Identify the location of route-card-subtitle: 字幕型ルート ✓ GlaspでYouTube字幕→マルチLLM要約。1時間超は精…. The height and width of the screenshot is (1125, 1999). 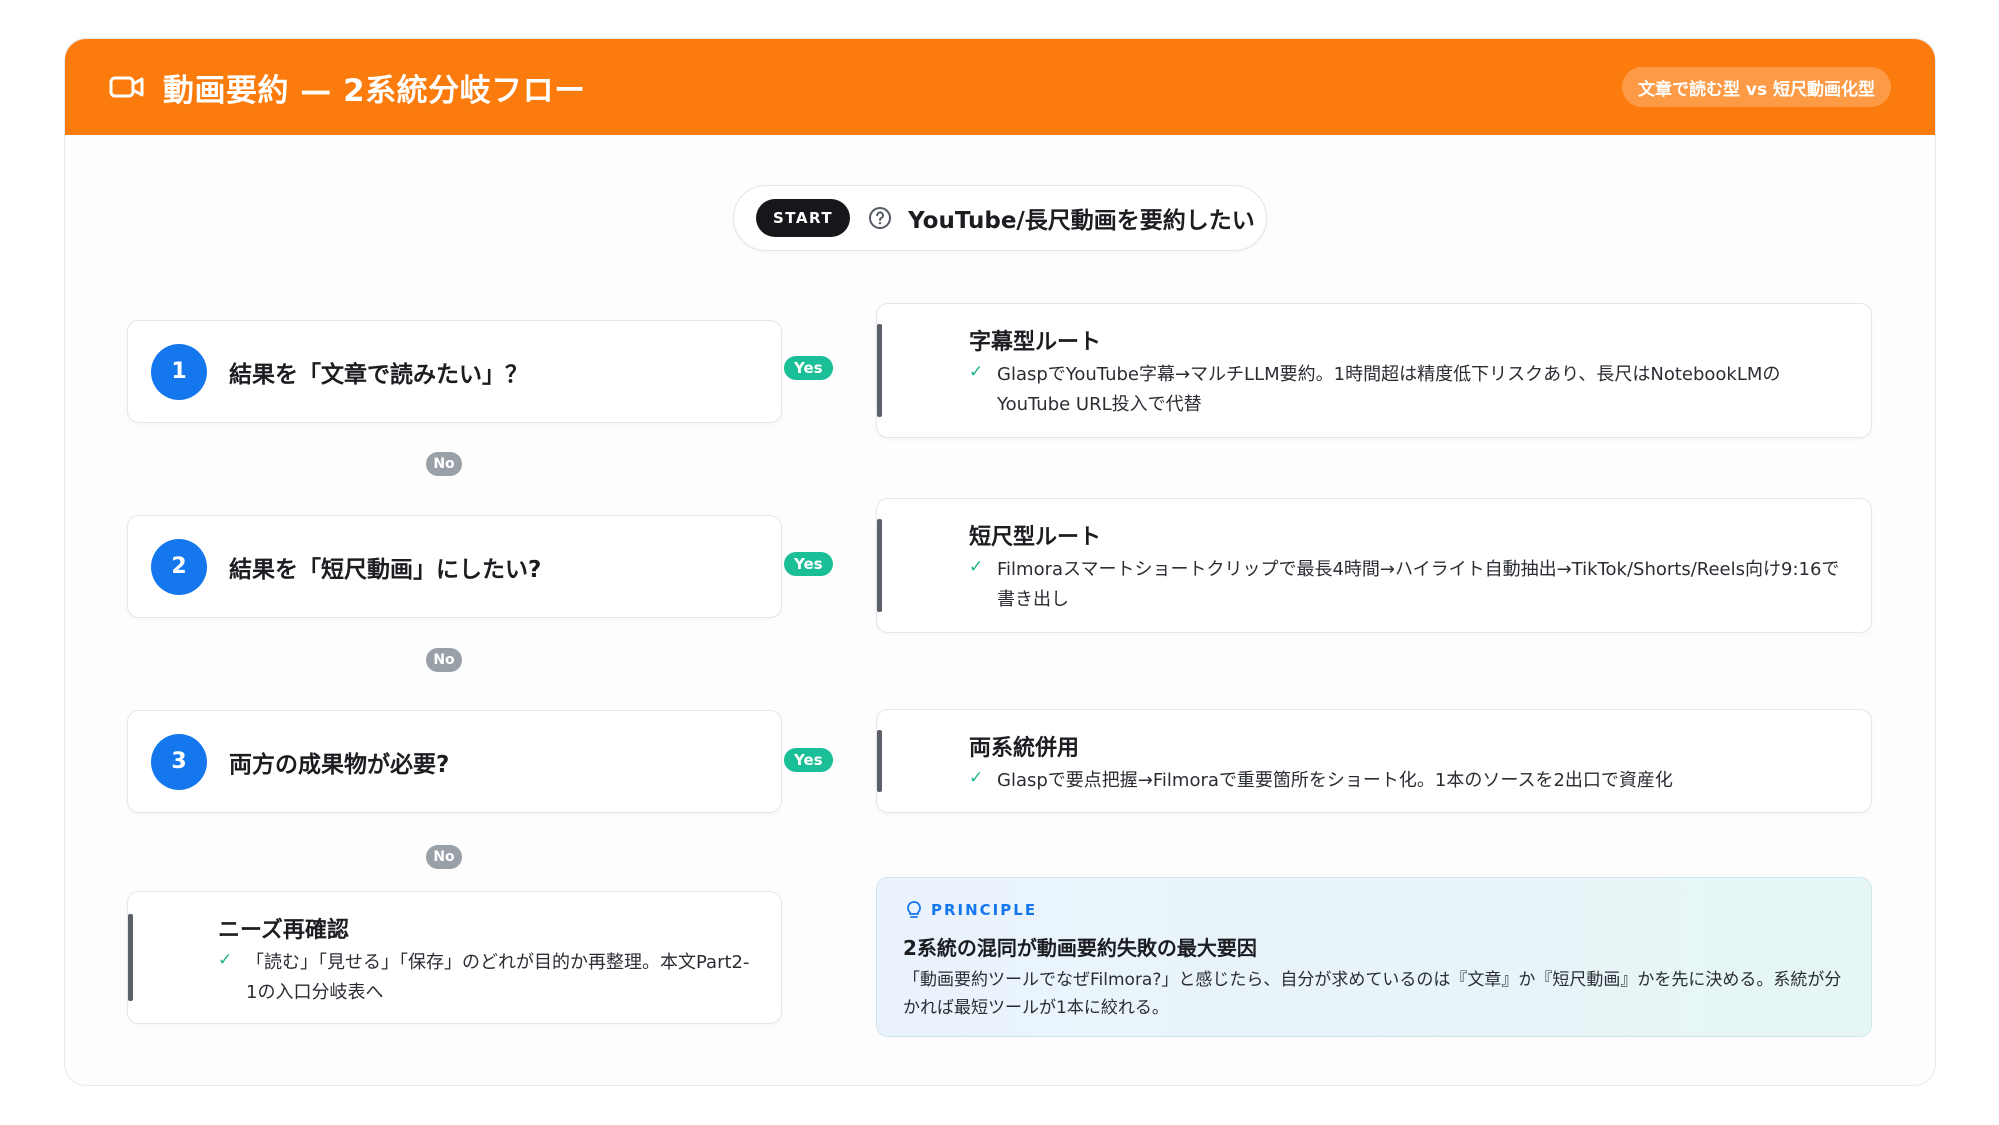
(1374, 370).